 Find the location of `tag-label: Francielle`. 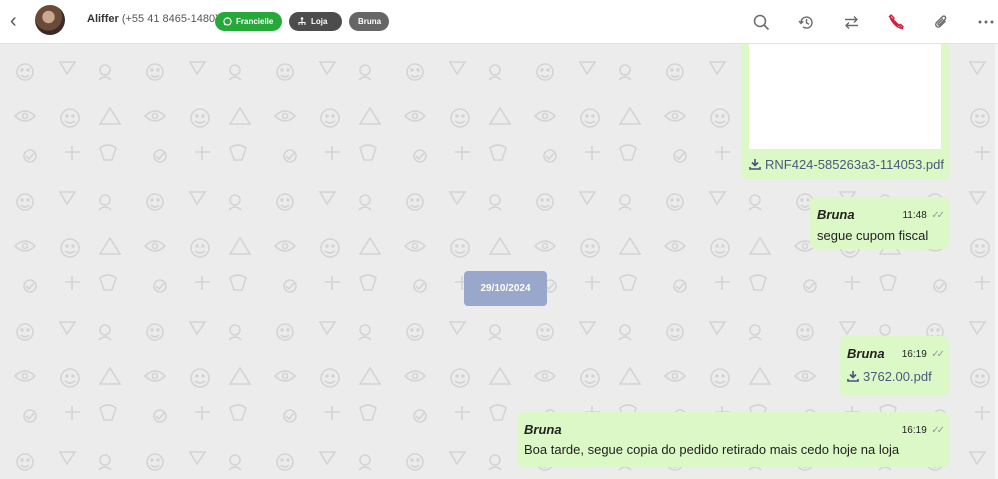

tag-label: Francielle is located at coordinates (255, 21).